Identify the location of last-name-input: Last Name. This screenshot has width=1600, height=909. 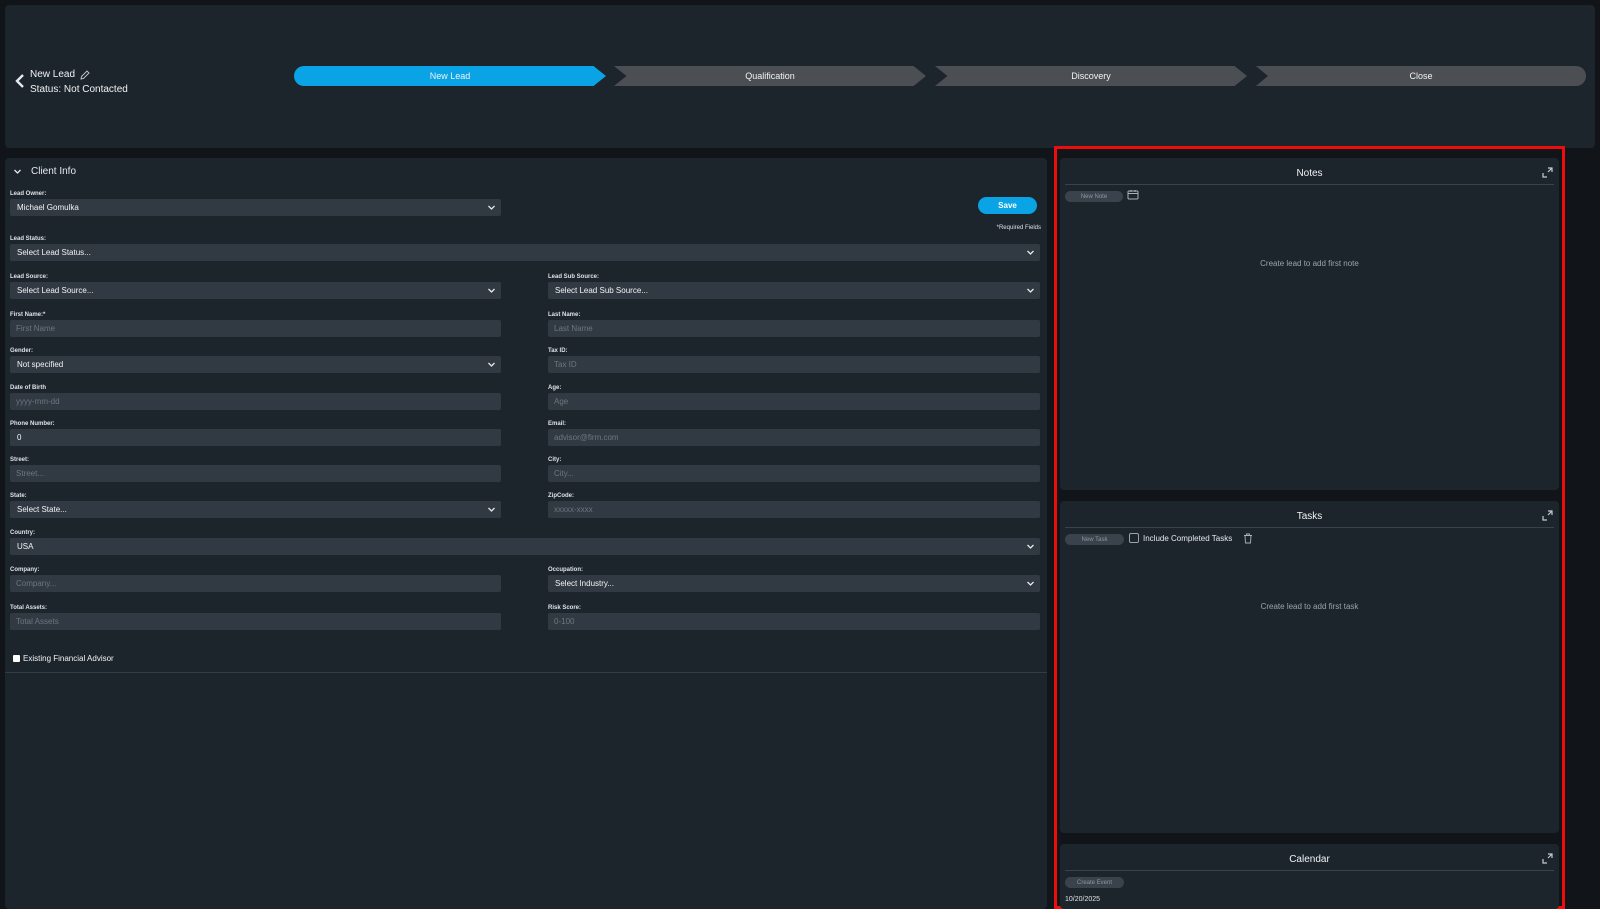
(794, 328).